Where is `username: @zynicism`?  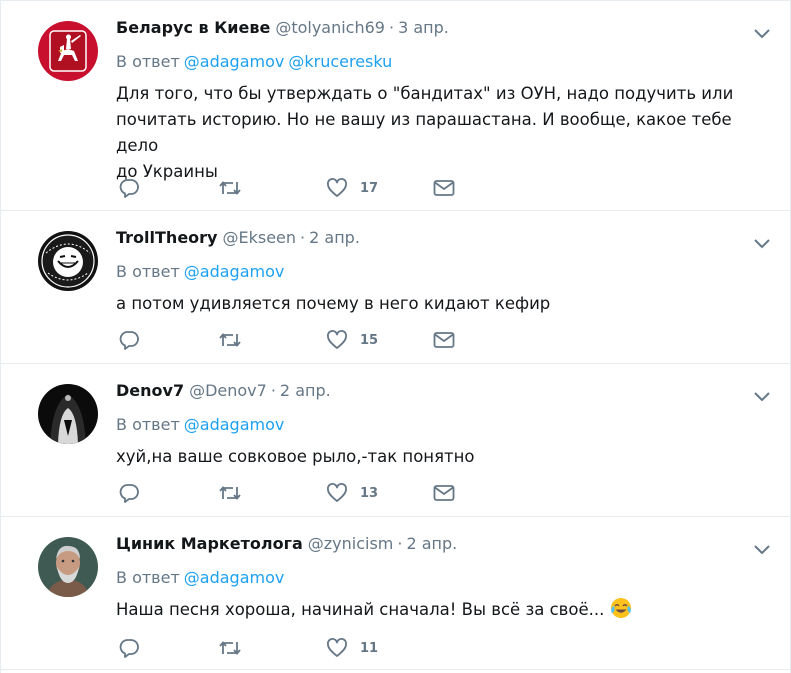
username: @zynicism is located at coordinates (351, 543).